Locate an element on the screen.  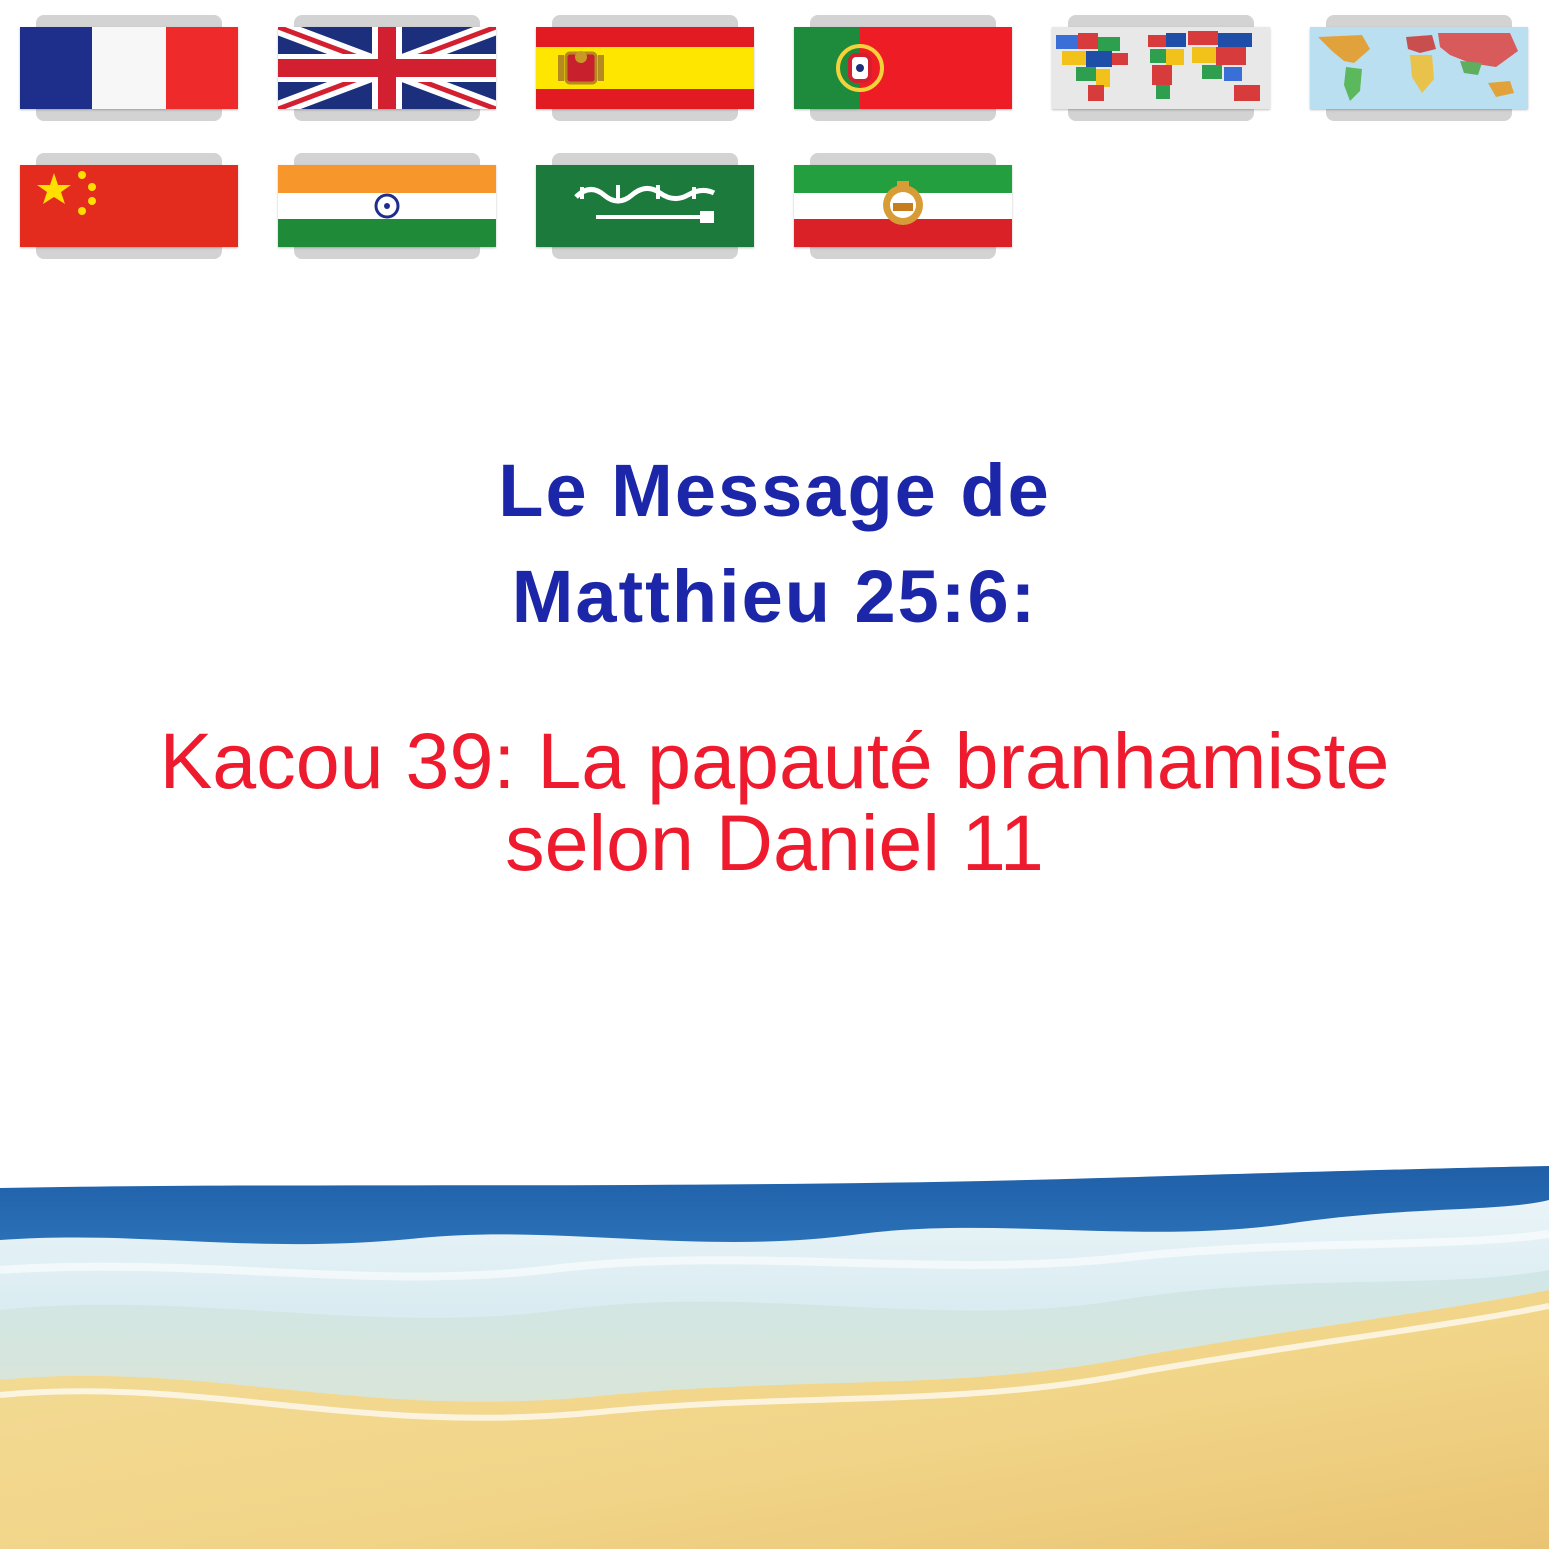
flag-saudi-arabia-icon is located at coordinates (645, 206).